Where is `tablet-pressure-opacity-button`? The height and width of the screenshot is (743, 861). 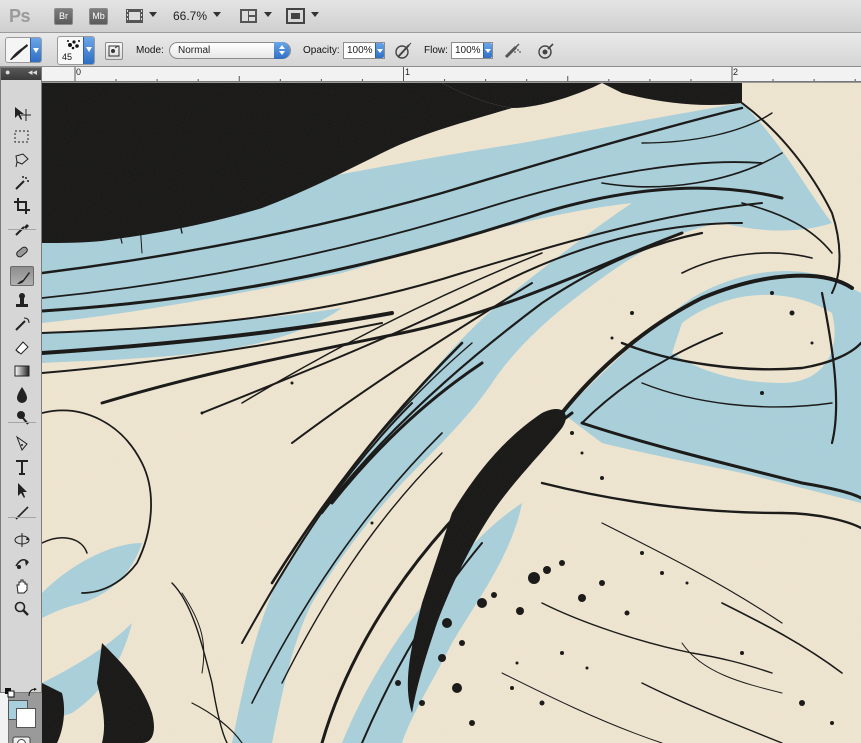
tablet-pressure-opacity-button is located at coordinates (403, 51).